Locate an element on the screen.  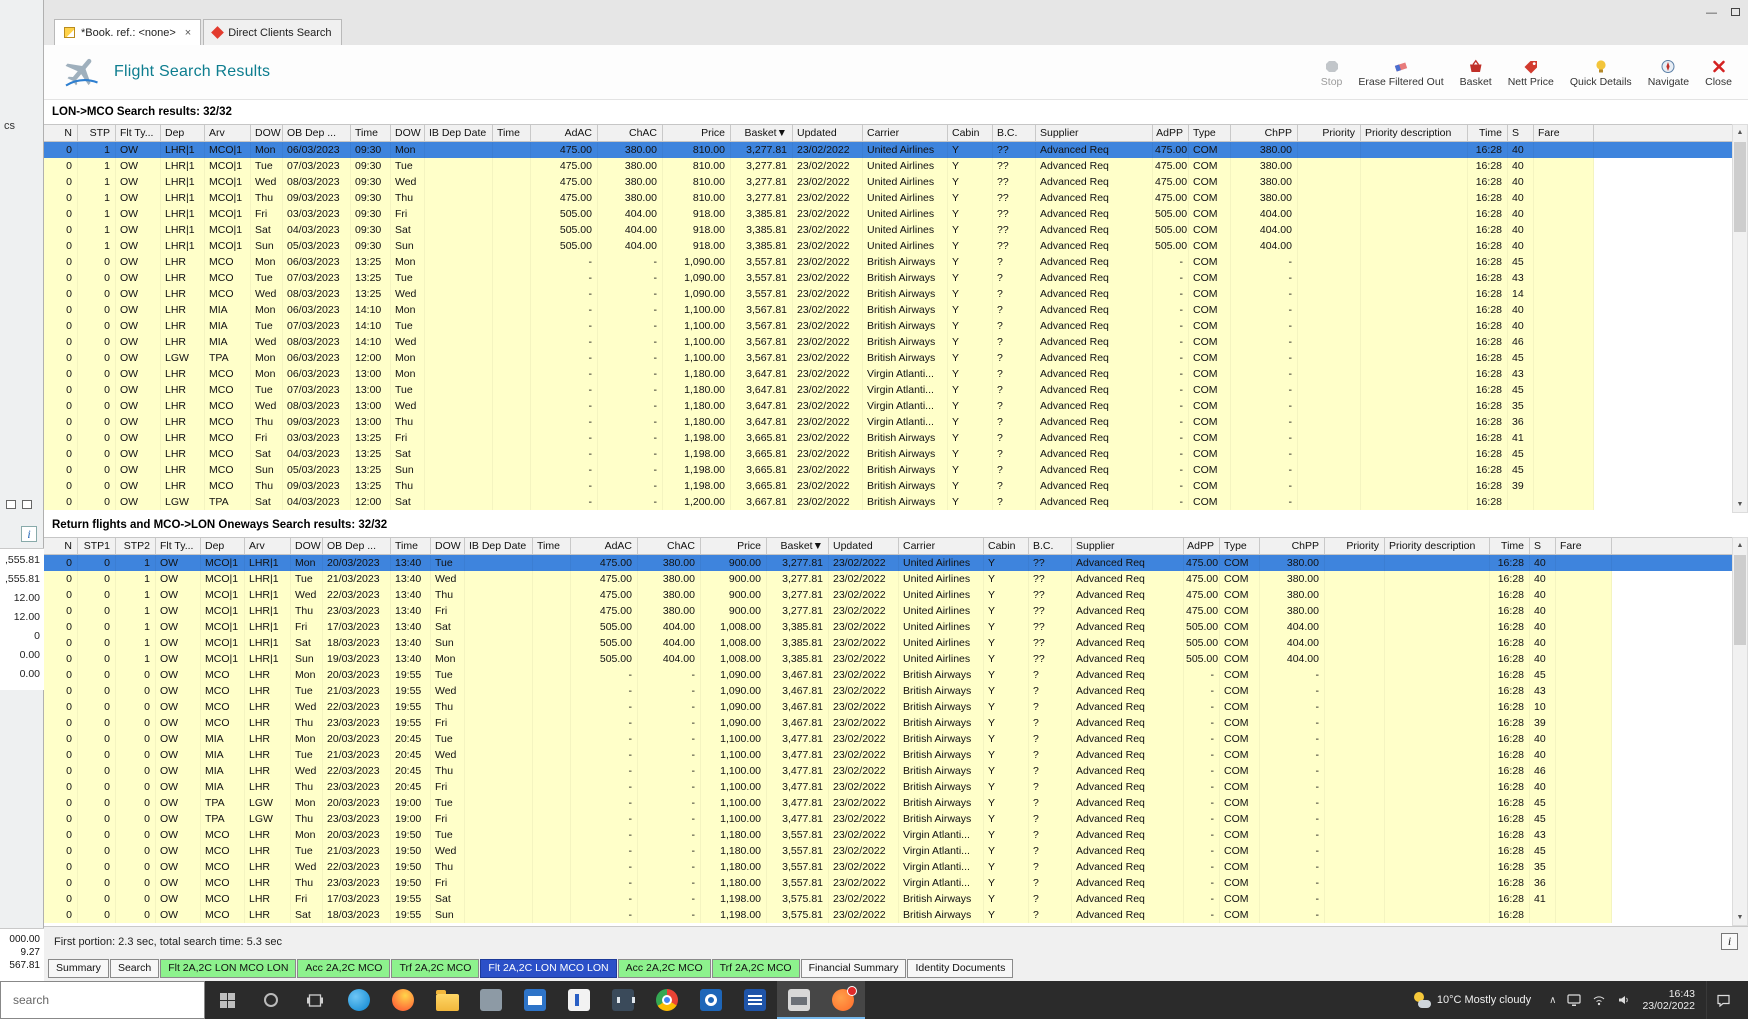
return-scrollbar: ▲ ▼ is located at coordinates (1740, 731).